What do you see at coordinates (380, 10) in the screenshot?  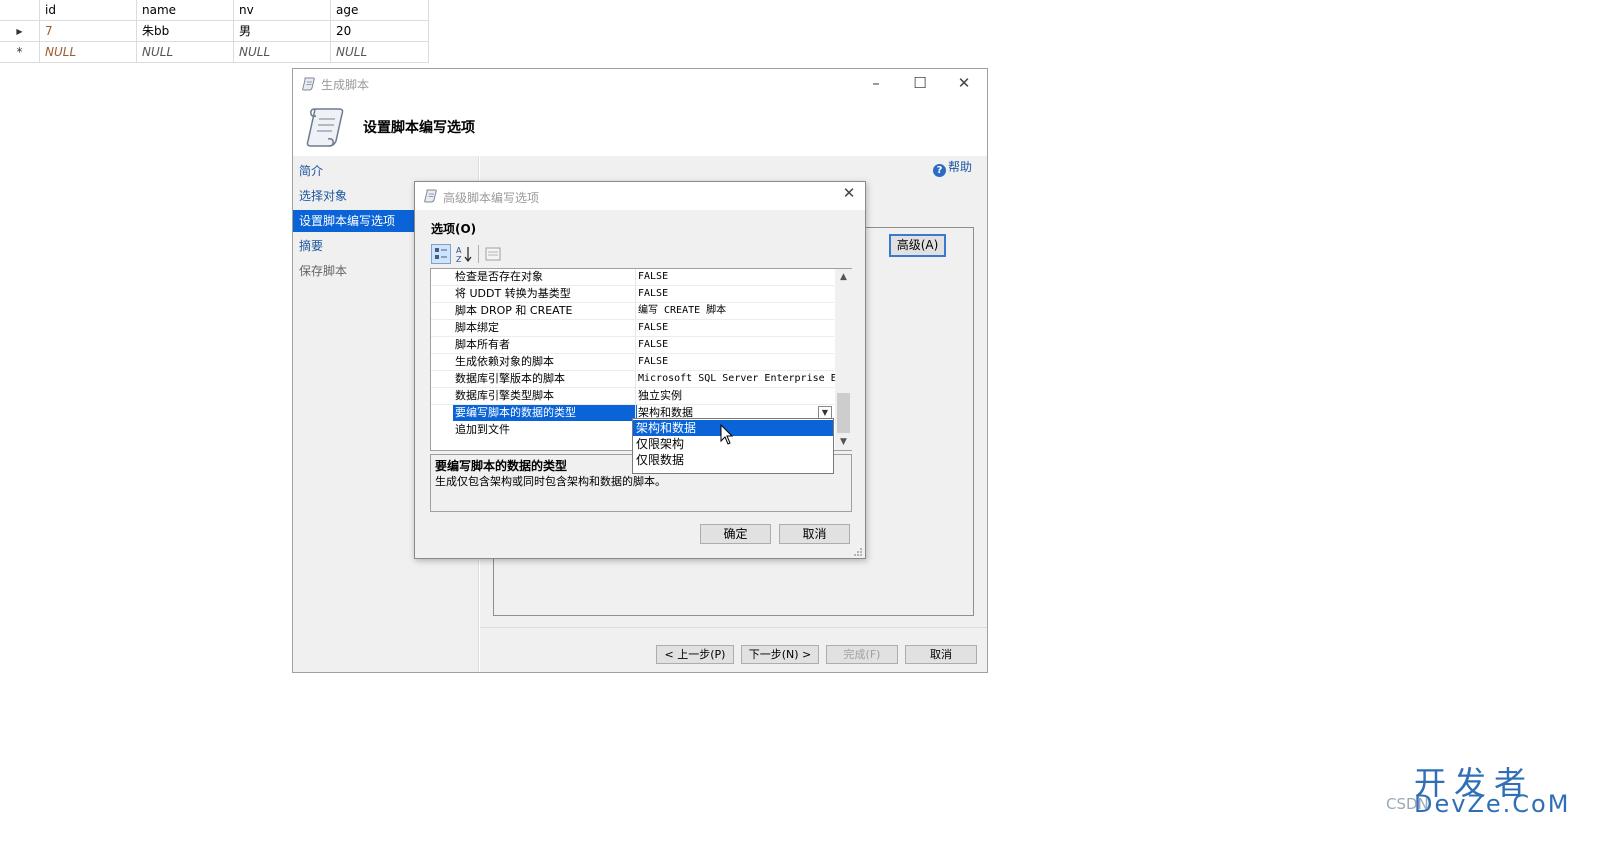 I see `column-header-age: age` at bounding box center [380, 10].